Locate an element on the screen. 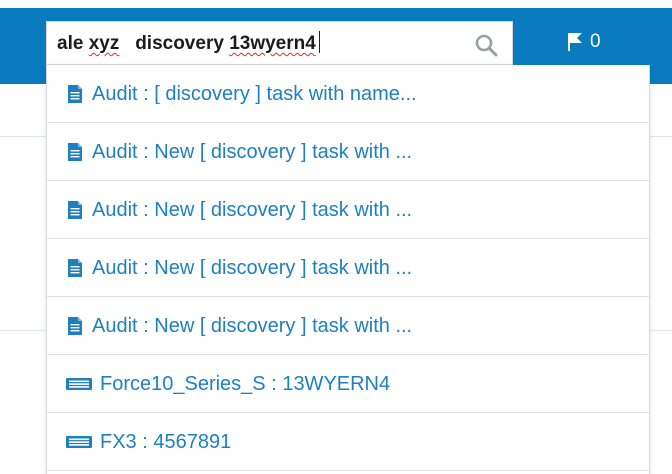 This screenshot has height=474, width=672. suggestion-label: Force10_Series_S : 13WYERN4 is located at coordinates (245, 383).